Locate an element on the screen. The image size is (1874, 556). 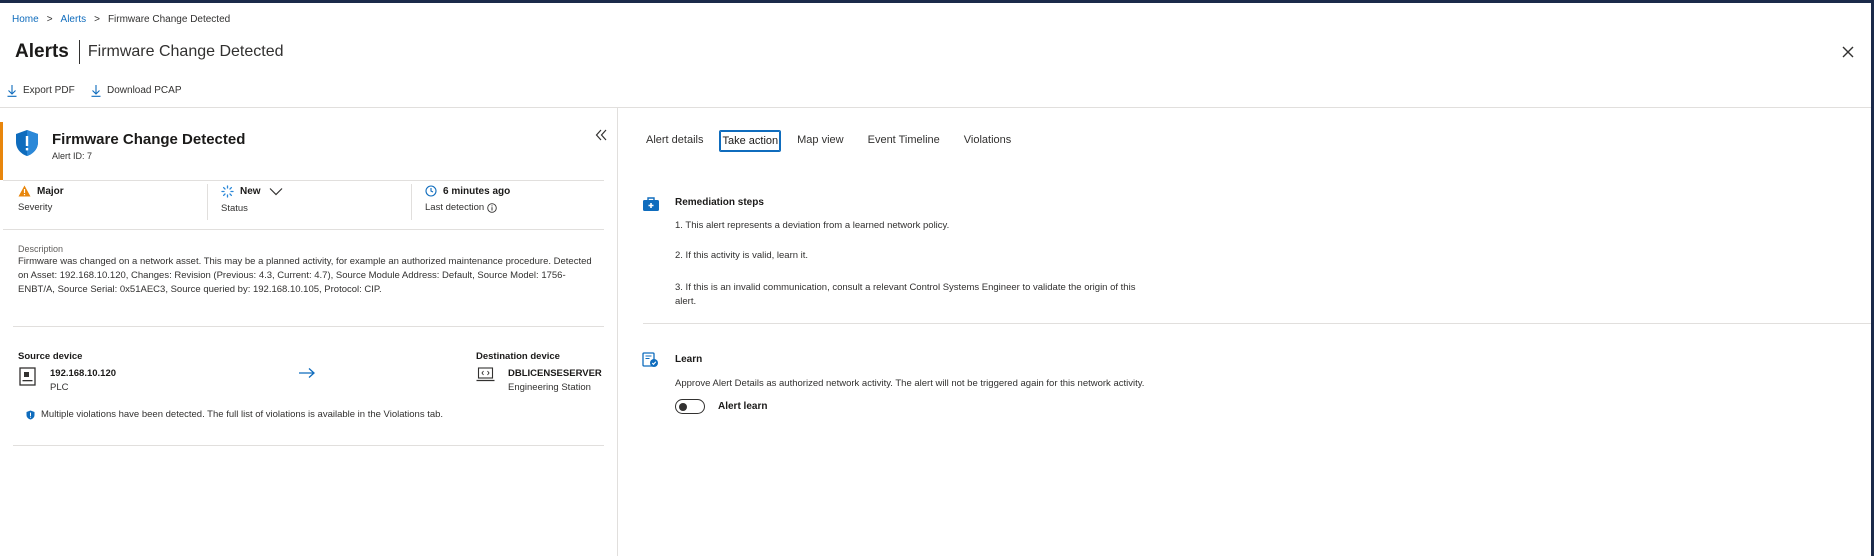
last-detection-value: 6 minutes ago is located at coordinates (477, 191).